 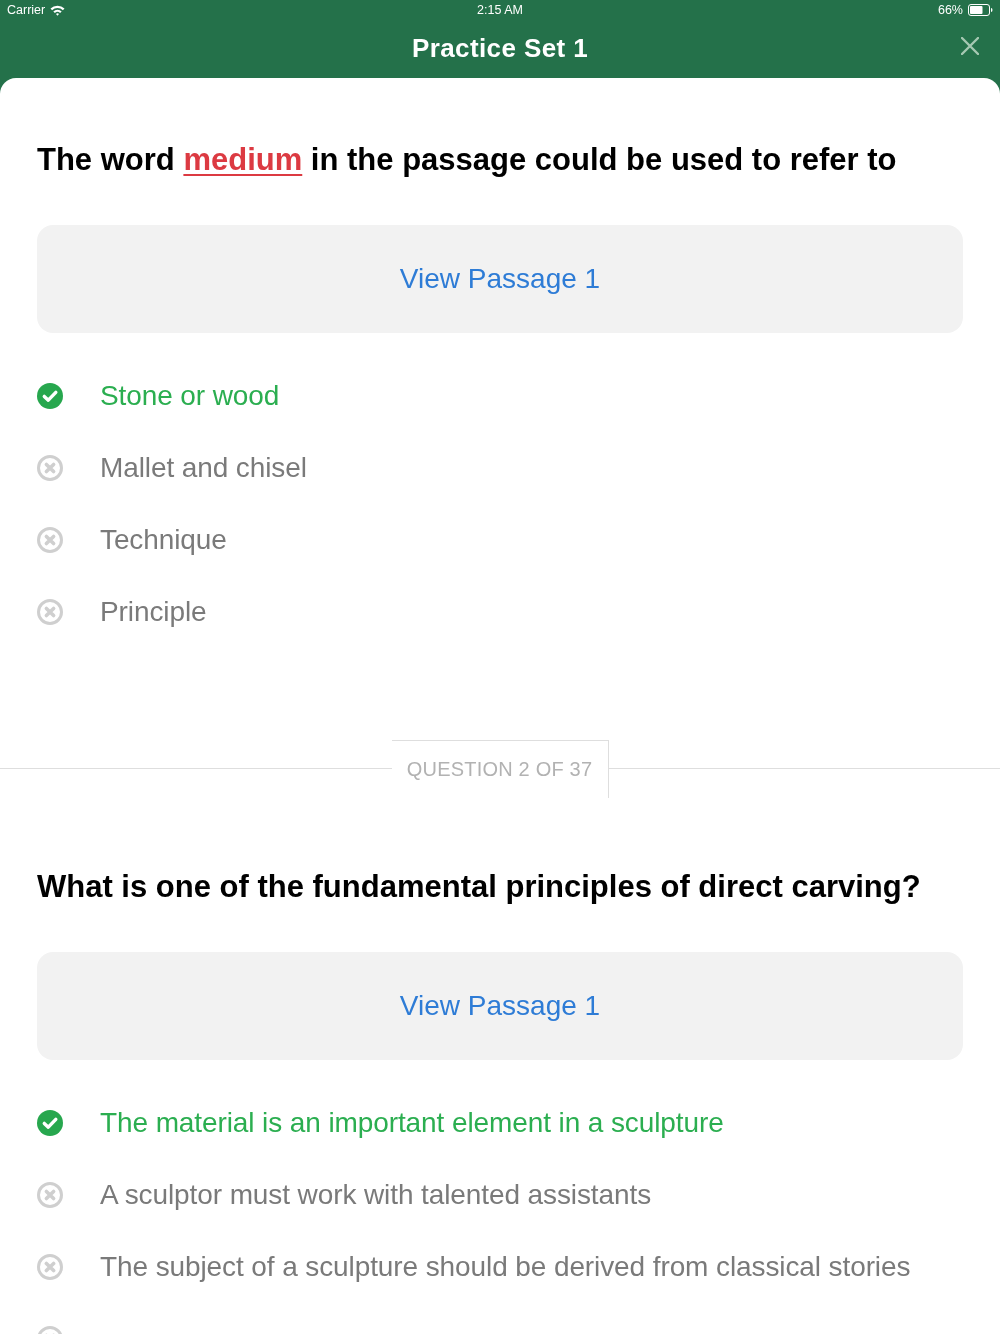 What do you see at coordinates (970, 46) in the screenshot?
I see `close-icon` at bounding box center [970, 46].